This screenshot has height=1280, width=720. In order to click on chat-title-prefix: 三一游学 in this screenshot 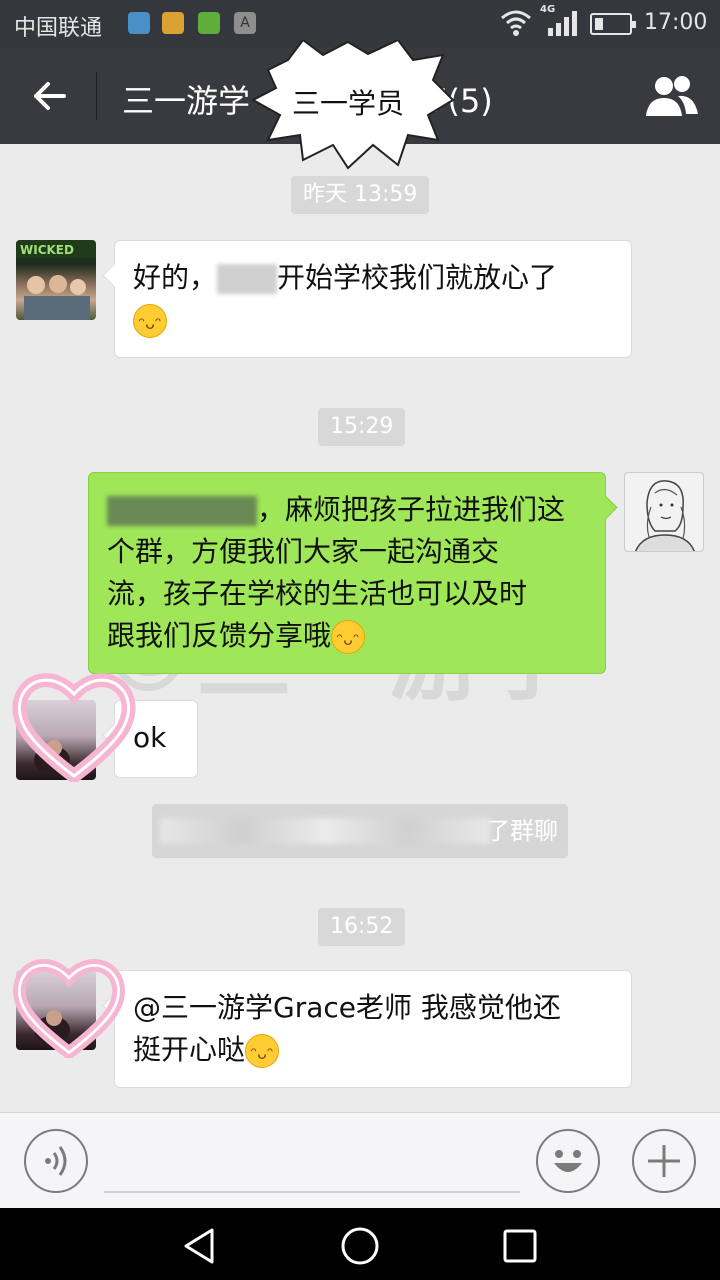, I will do `click(186, 101)`.